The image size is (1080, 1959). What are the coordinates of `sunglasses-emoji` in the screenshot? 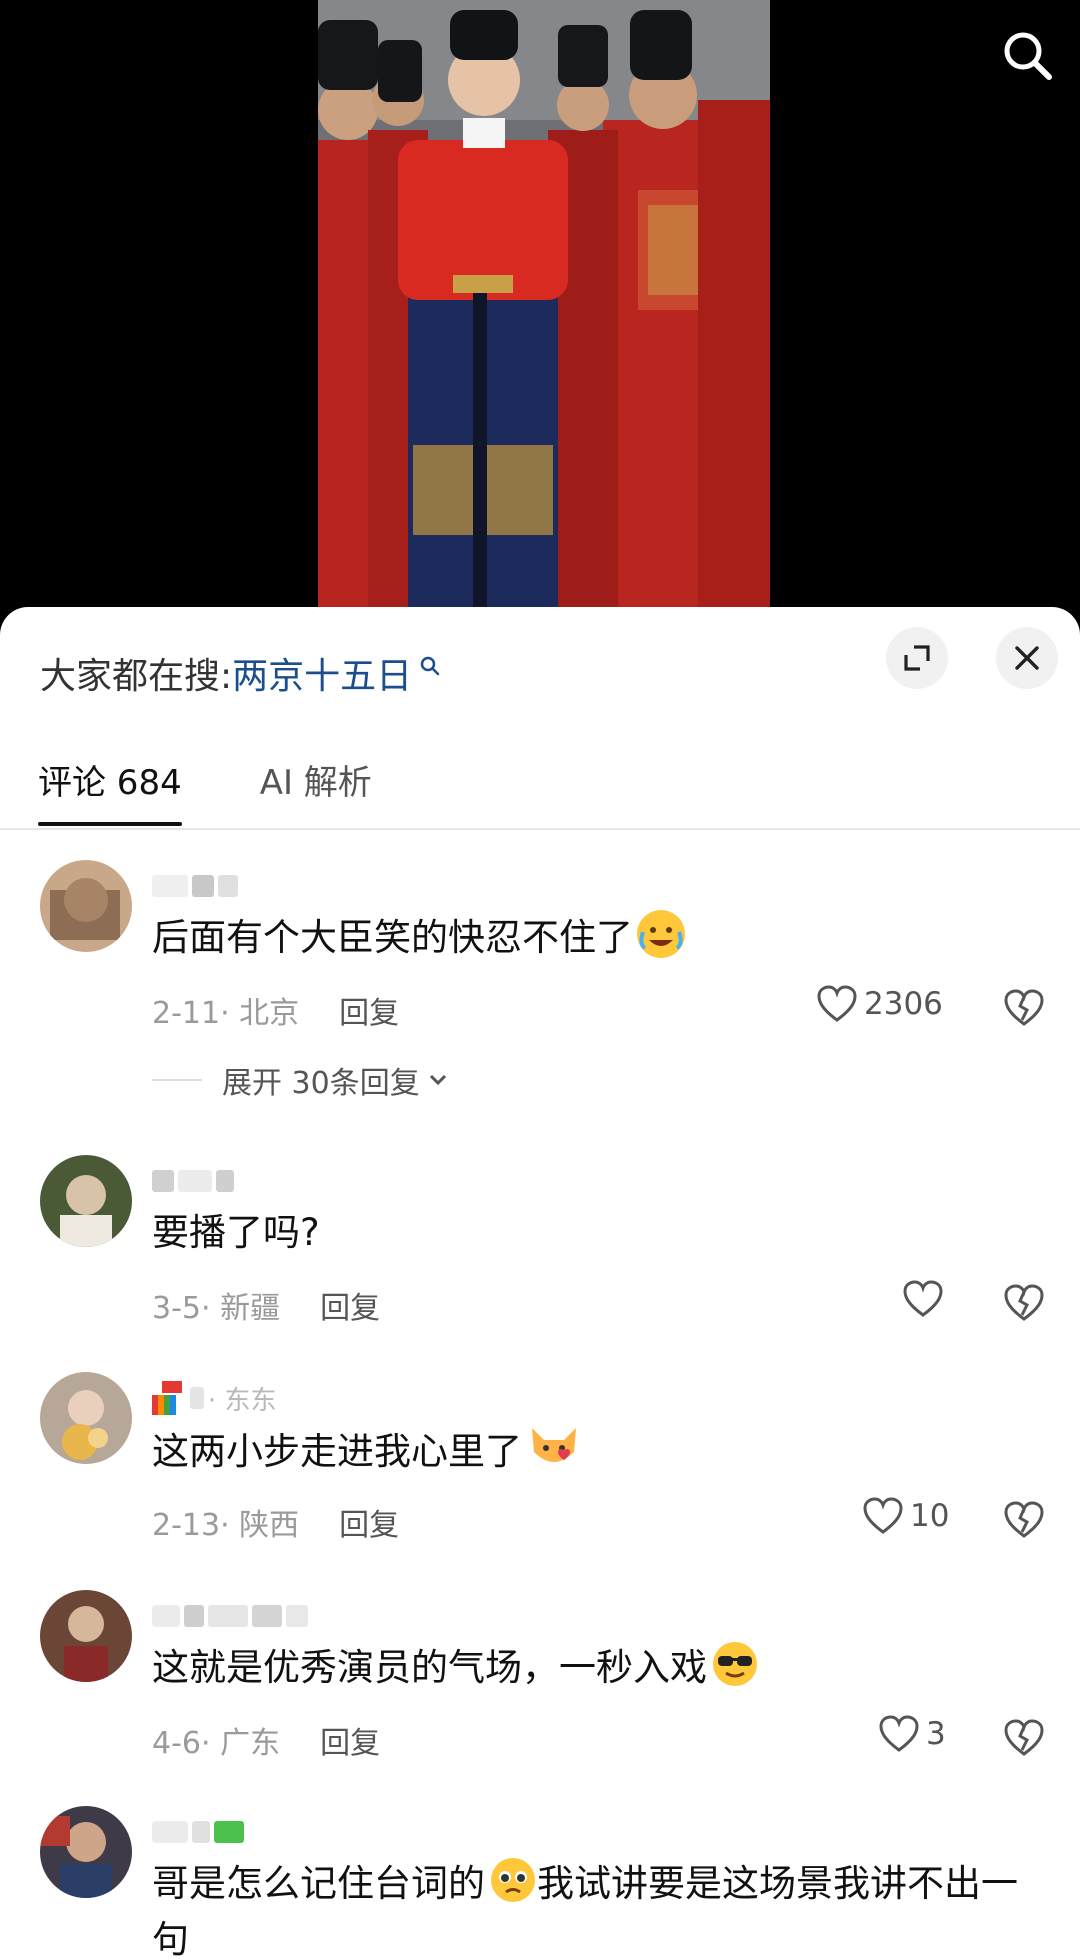 It's located at (735, 1664).